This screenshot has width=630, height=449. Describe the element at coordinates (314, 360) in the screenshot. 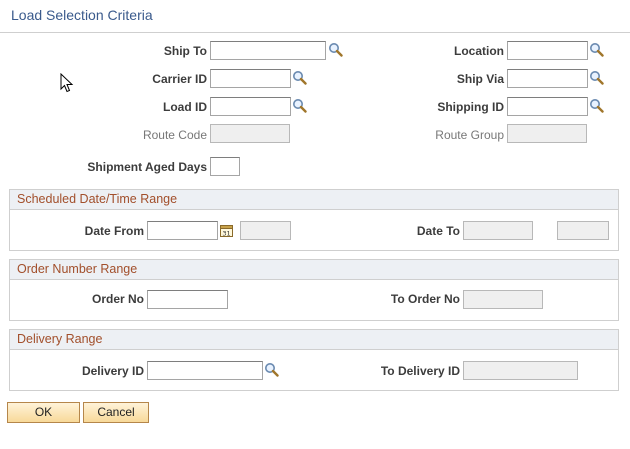

I see `delivery-range-section: Delivery Range` at that location.